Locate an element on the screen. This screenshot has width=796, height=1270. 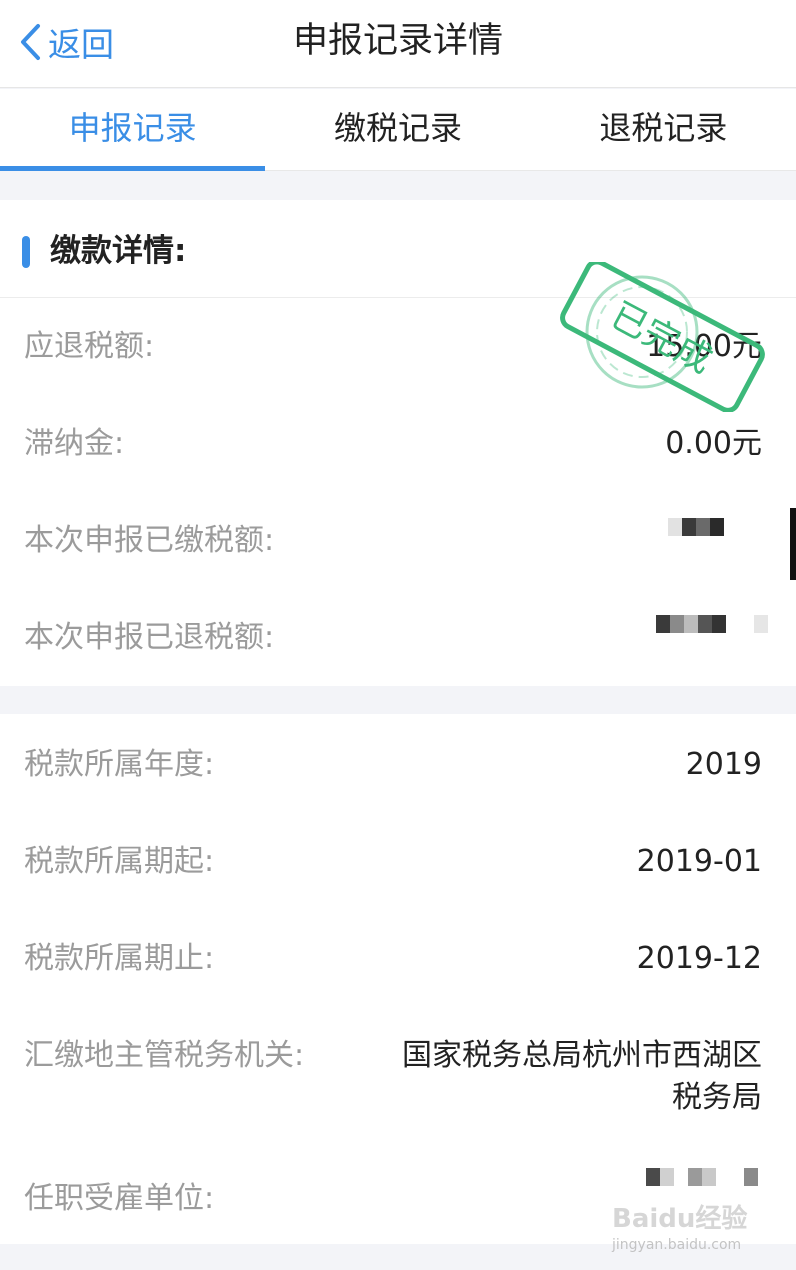
section-title: 缴款详情: is located at coordinates (118, 251).